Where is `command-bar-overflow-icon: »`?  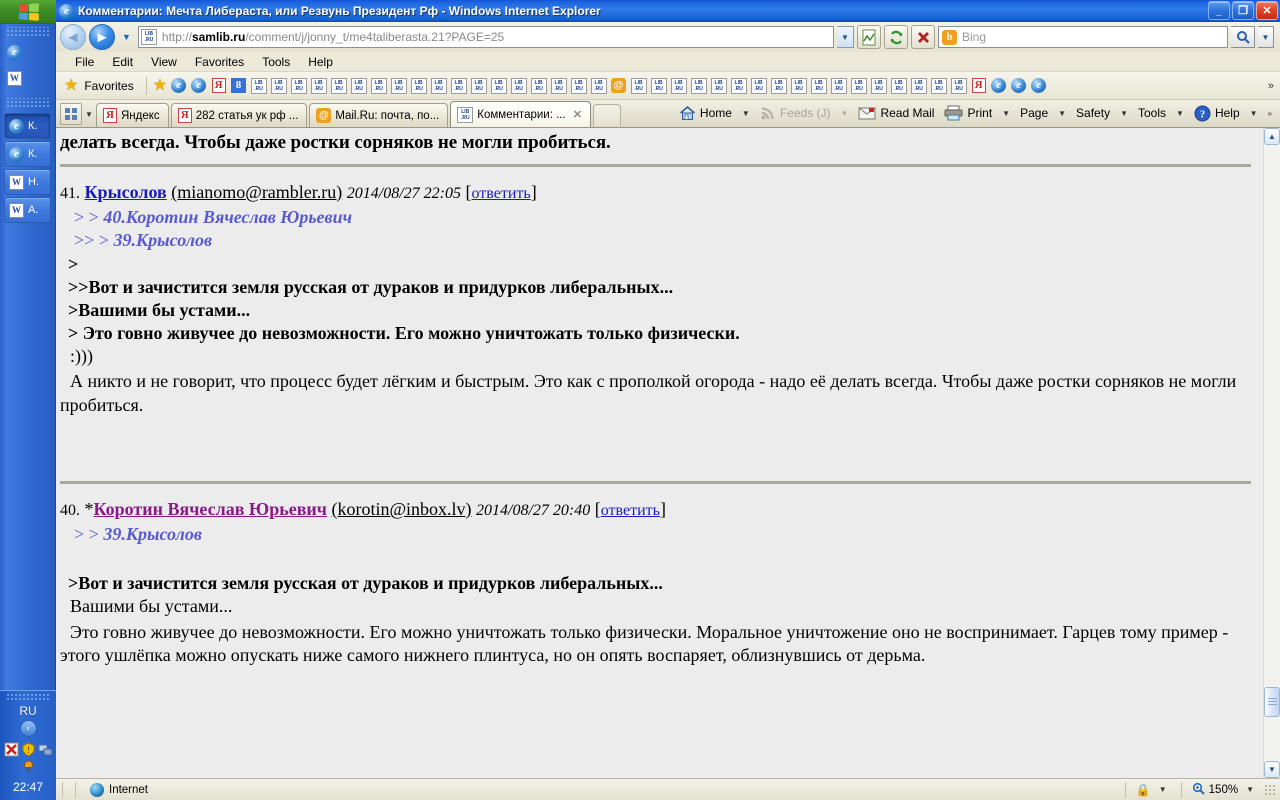
command-bar-overflow-icon: » is located at coordinates (1270, 113).